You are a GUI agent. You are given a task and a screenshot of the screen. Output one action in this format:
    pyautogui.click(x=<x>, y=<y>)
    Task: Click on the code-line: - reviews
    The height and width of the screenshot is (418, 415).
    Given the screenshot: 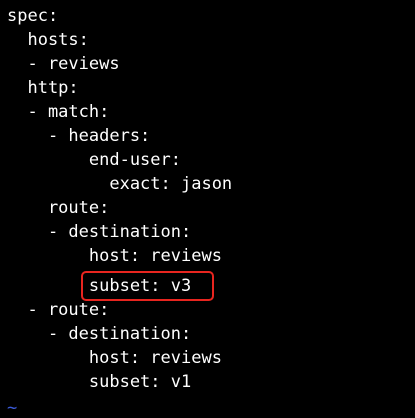 What is the action you would take?
    pyautogui.click(x=63, y=64)
    